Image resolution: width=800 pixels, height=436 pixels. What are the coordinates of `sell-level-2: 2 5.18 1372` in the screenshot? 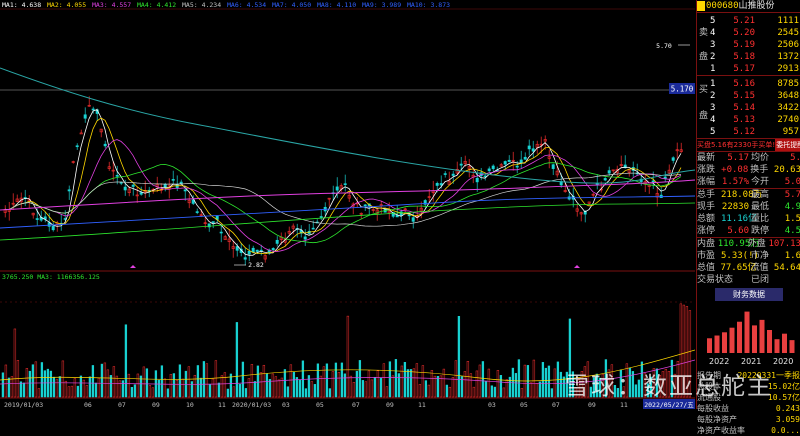 It's located at (748, 57).